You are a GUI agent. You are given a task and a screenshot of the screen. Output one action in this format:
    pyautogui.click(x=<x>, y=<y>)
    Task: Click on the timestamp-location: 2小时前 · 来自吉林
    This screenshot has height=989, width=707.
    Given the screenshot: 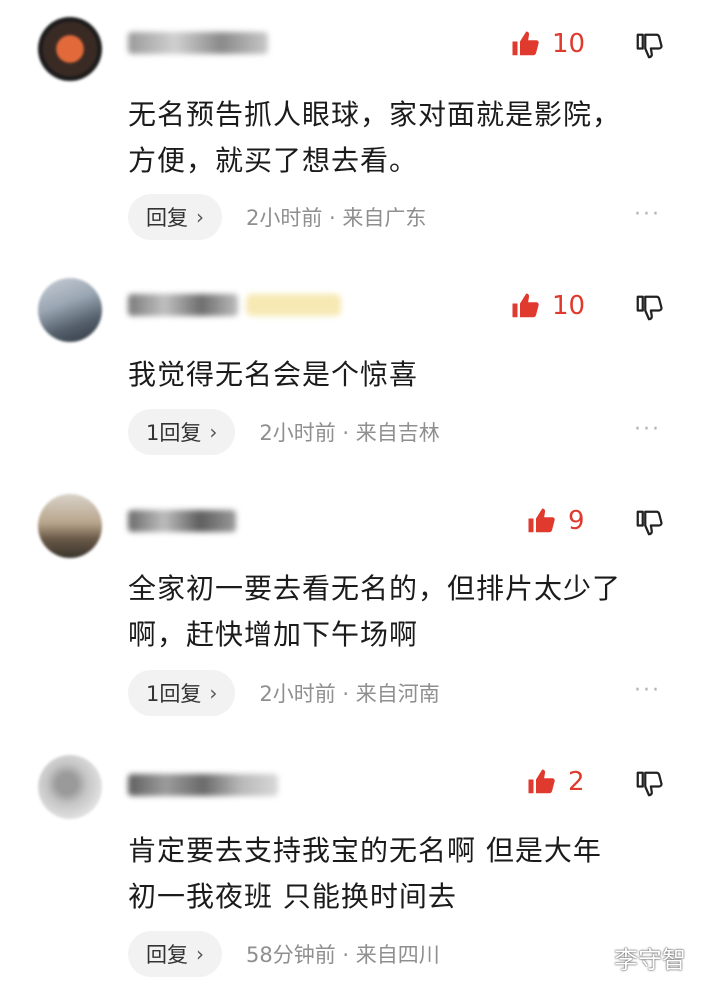 What is the action you would take?
    pyautogui.click(x=349, y=433)
    